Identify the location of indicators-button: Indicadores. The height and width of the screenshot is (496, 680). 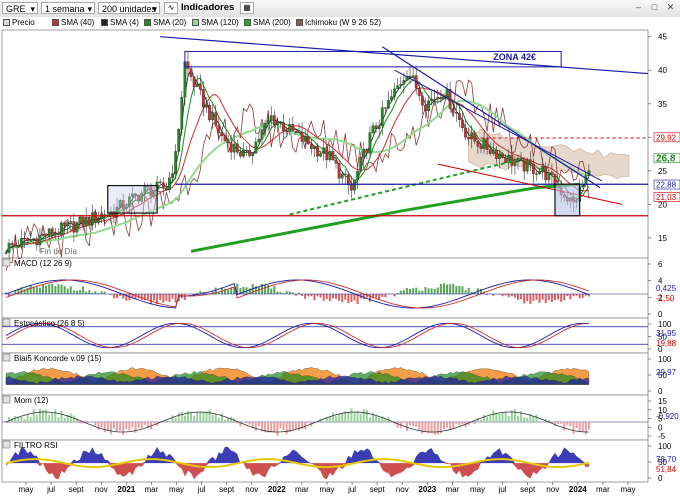
(207, 8).